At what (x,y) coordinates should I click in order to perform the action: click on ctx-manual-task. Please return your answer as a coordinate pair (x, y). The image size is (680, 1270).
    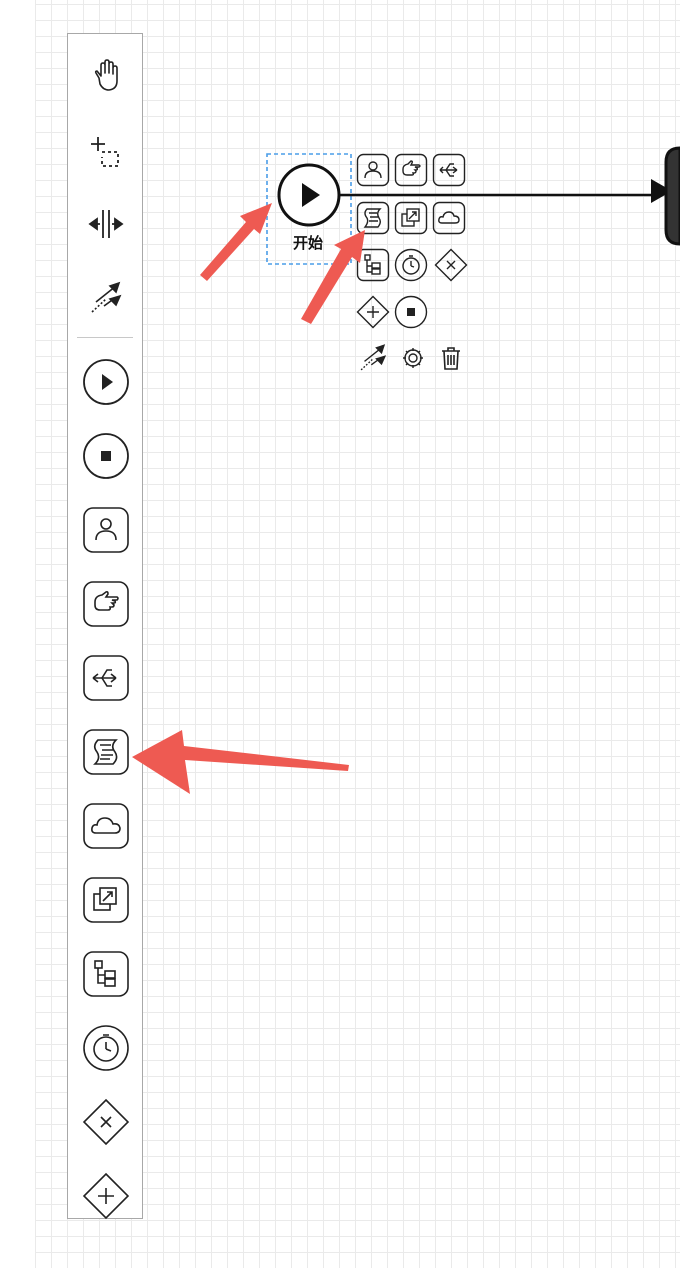
    Looking at the image, I should click on (411, 170).